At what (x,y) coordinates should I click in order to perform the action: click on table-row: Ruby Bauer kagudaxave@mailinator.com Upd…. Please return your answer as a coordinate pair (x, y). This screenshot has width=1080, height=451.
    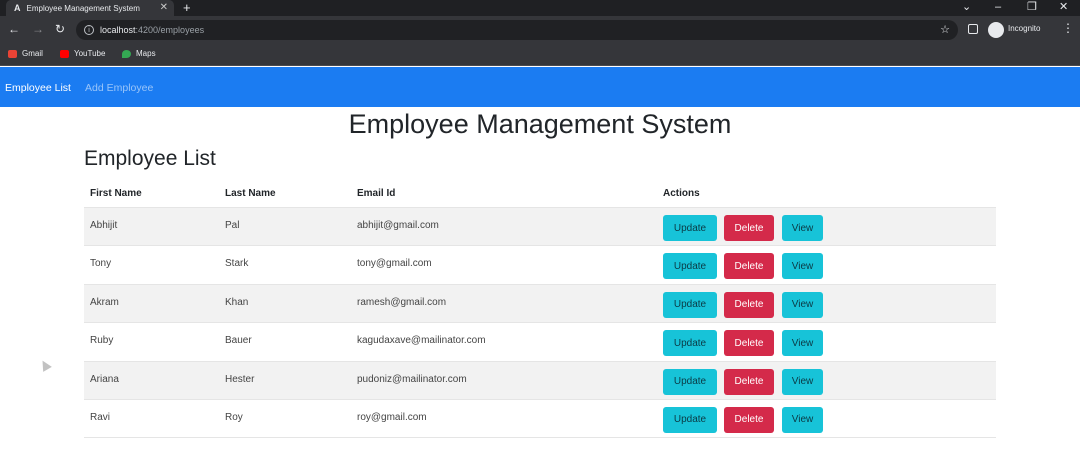
    Looking at the image, I should click on (540, 341).